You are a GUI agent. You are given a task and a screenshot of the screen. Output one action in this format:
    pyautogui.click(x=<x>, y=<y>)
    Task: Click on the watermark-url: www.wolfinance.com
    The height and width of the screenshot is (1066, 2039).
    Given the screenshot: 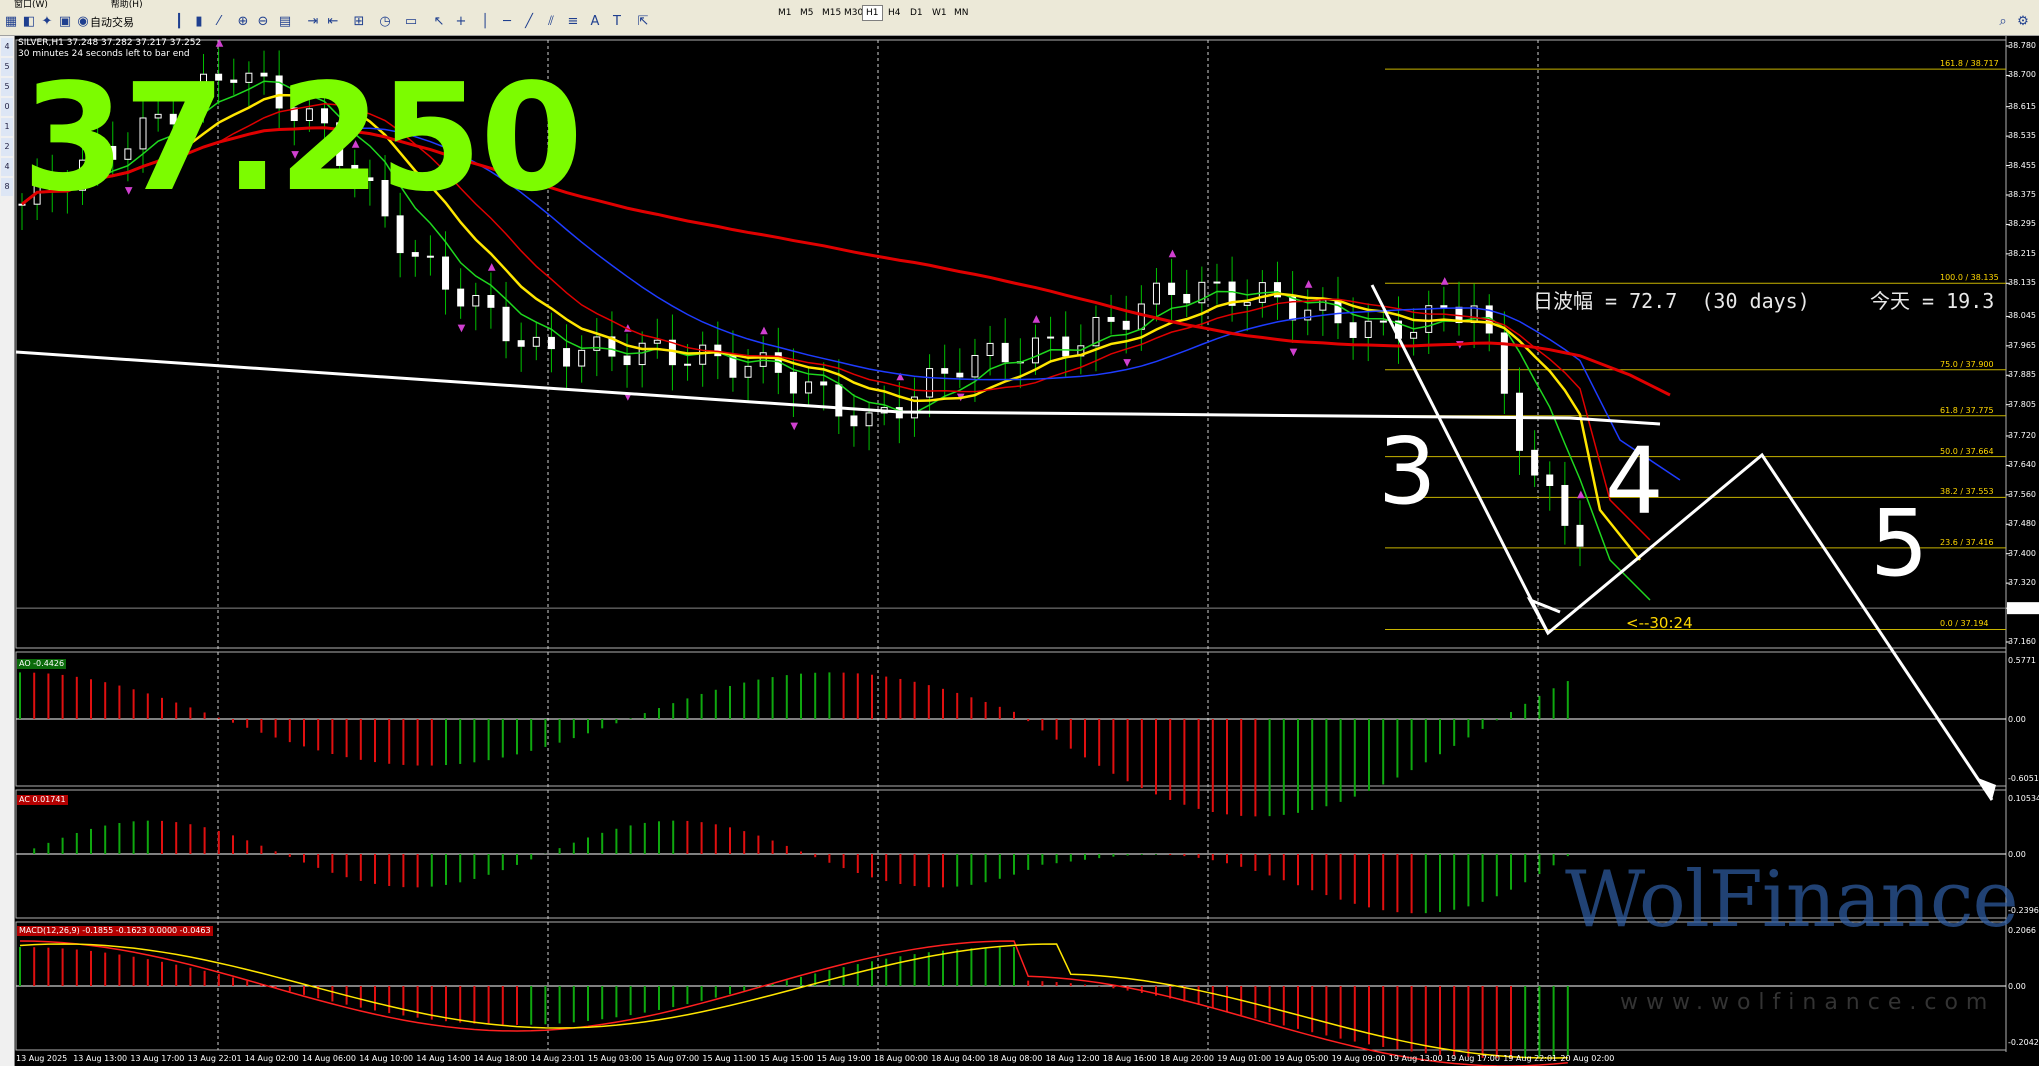 What is the action you would take?
    pyautogui.click(x=1808, y=1002)
    